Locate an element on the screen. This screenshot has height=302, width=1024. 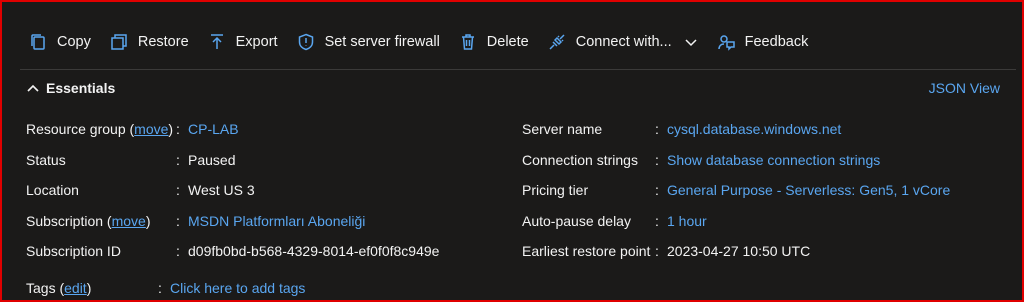
subscription-key: Subscription (move) is located at coordinates (101, 221).